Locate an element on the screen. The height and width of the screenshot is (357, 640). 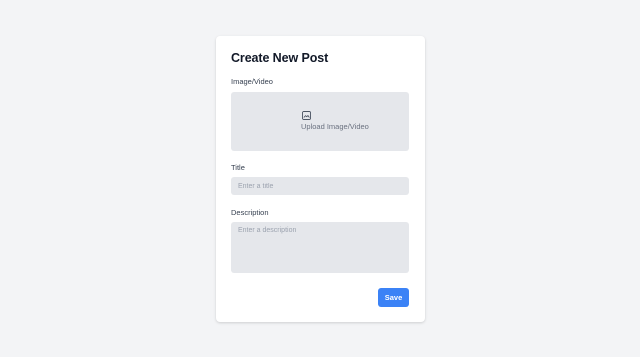
upload-content: Upload Image/Video is located at coordinates (327, 123).